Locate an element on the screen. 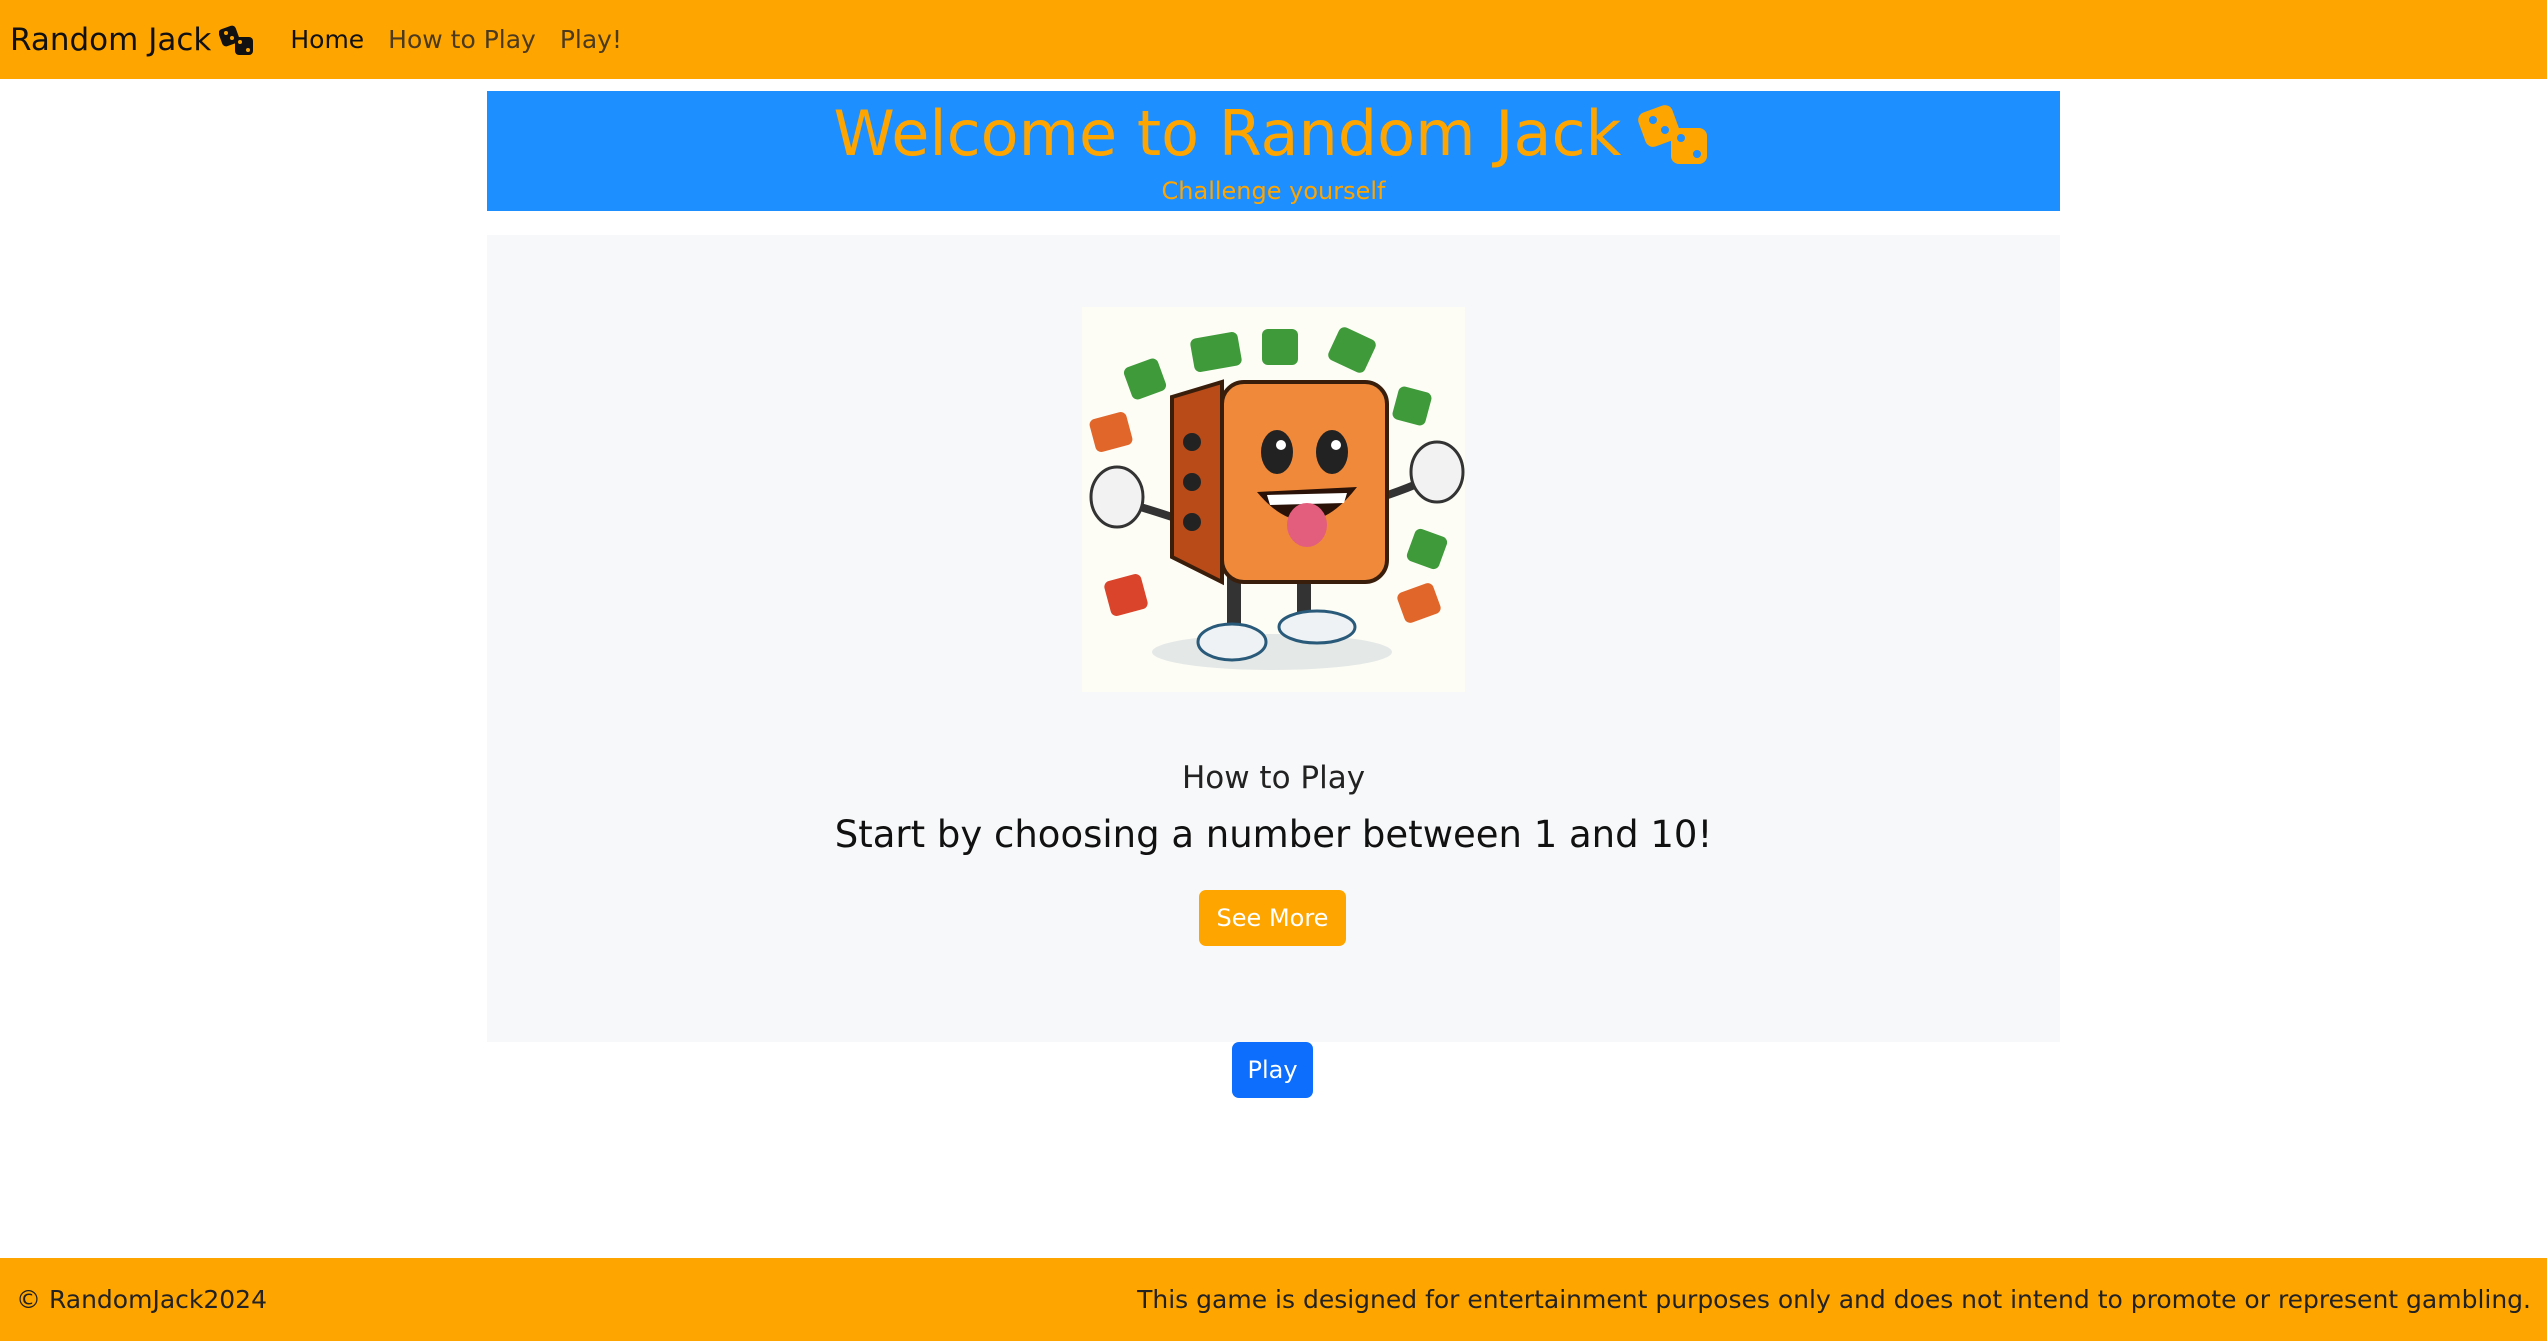 This screenshot has height=1341, width=2547. nav-links: Home How to Play Play! is located at coordinates (468, 39).